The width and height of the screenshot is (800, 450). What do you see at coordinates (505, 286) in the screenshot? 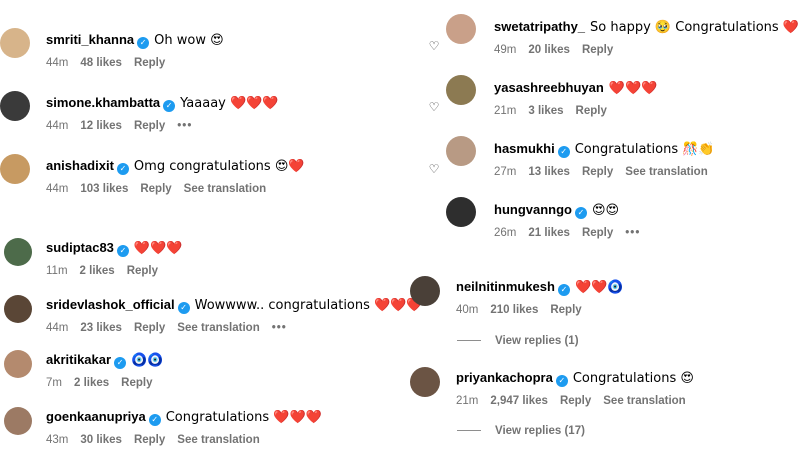
I see `username: neilnitinmukesh` at bounding box center [505, 286].